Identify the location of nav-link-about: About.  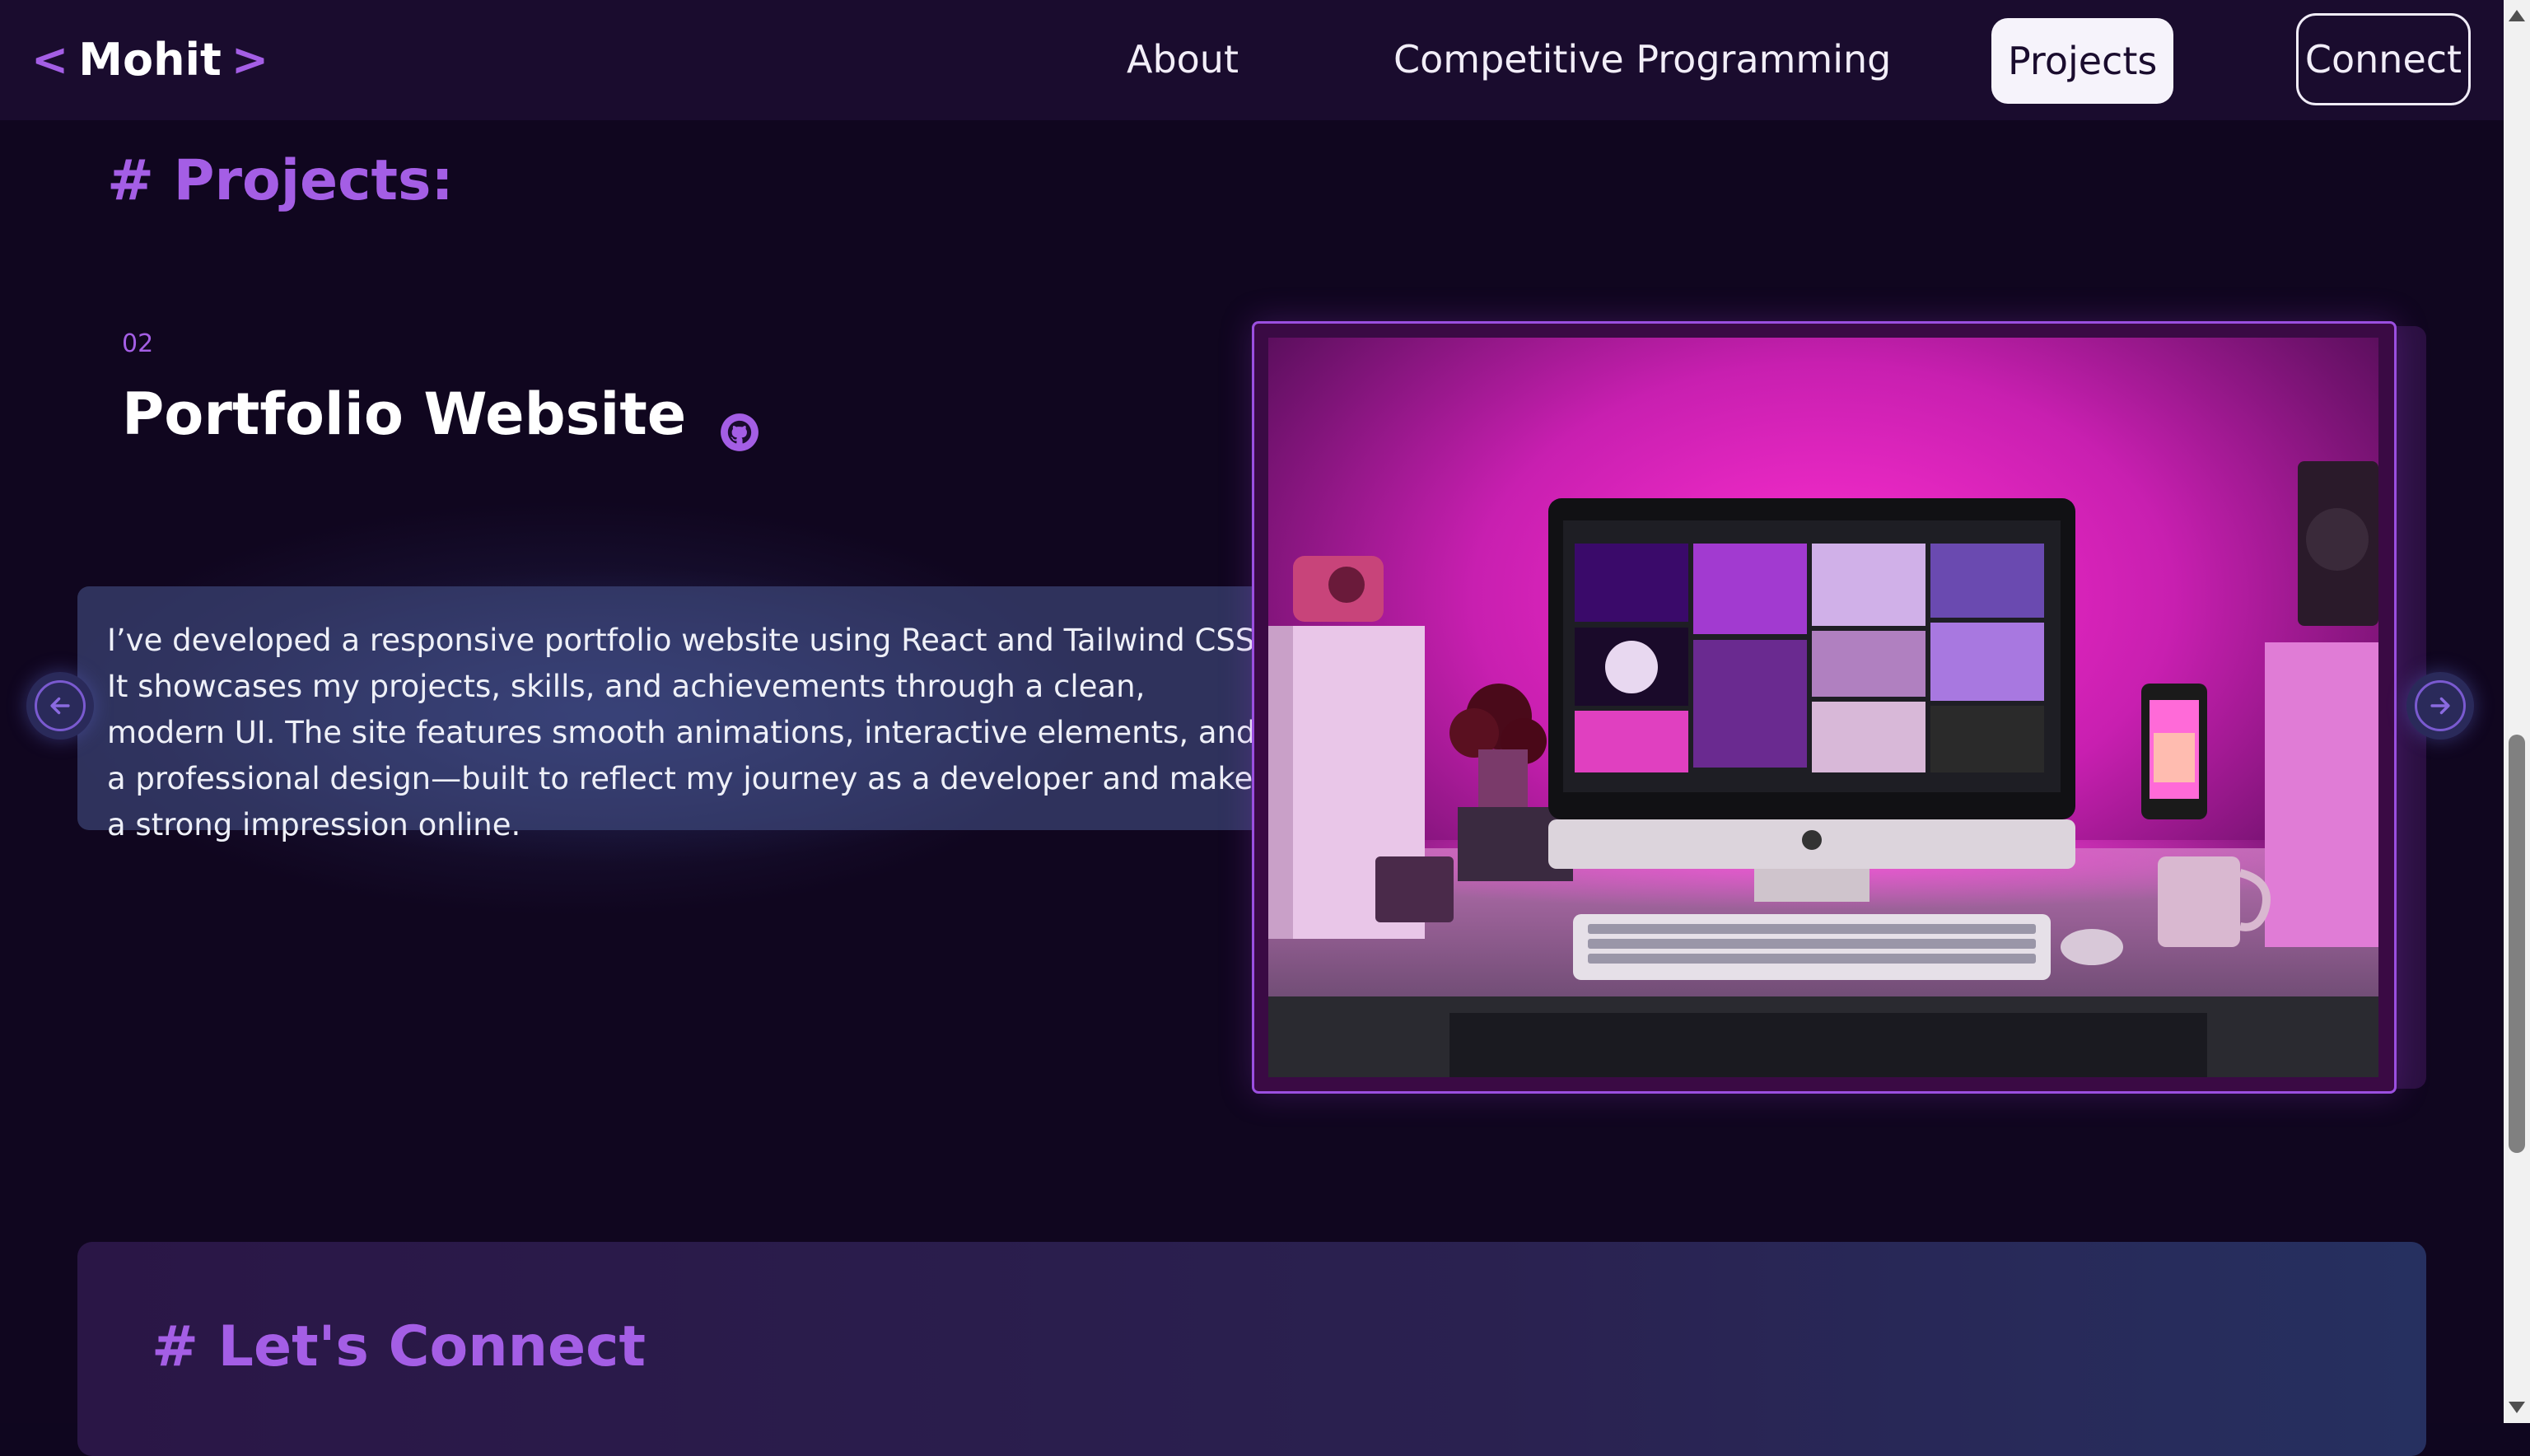
(1183, 59).